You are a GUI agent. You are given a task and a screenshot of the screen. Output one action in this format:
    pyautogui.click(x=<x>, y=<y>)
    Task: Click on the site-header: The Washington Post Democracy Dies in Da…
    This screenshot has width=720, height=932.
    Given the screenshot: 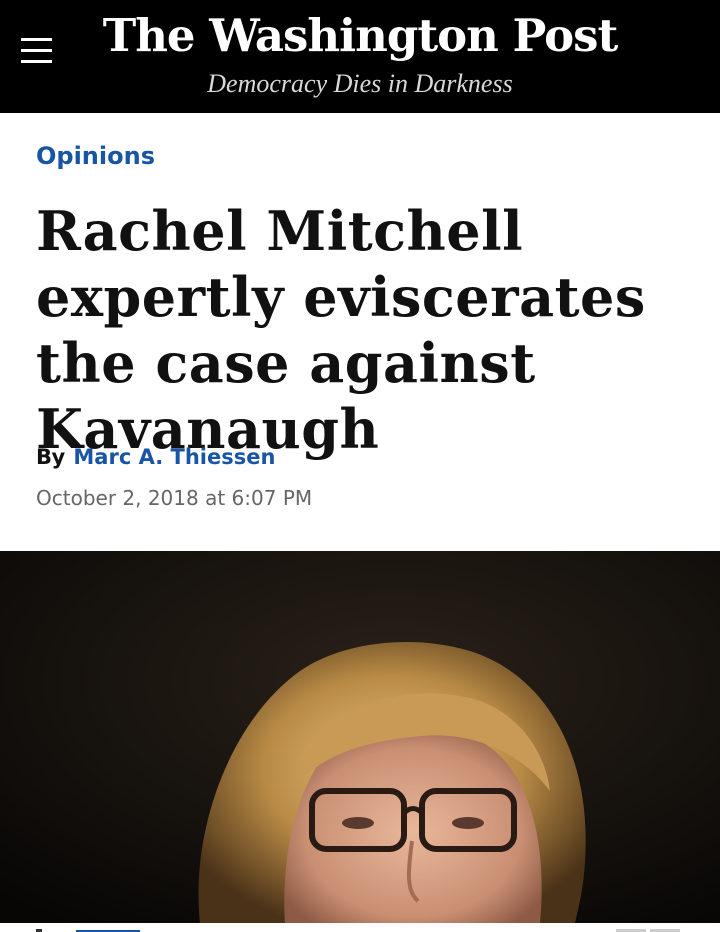 What is the action you would take?
    pyautogui.click(x=360, y=56)
    